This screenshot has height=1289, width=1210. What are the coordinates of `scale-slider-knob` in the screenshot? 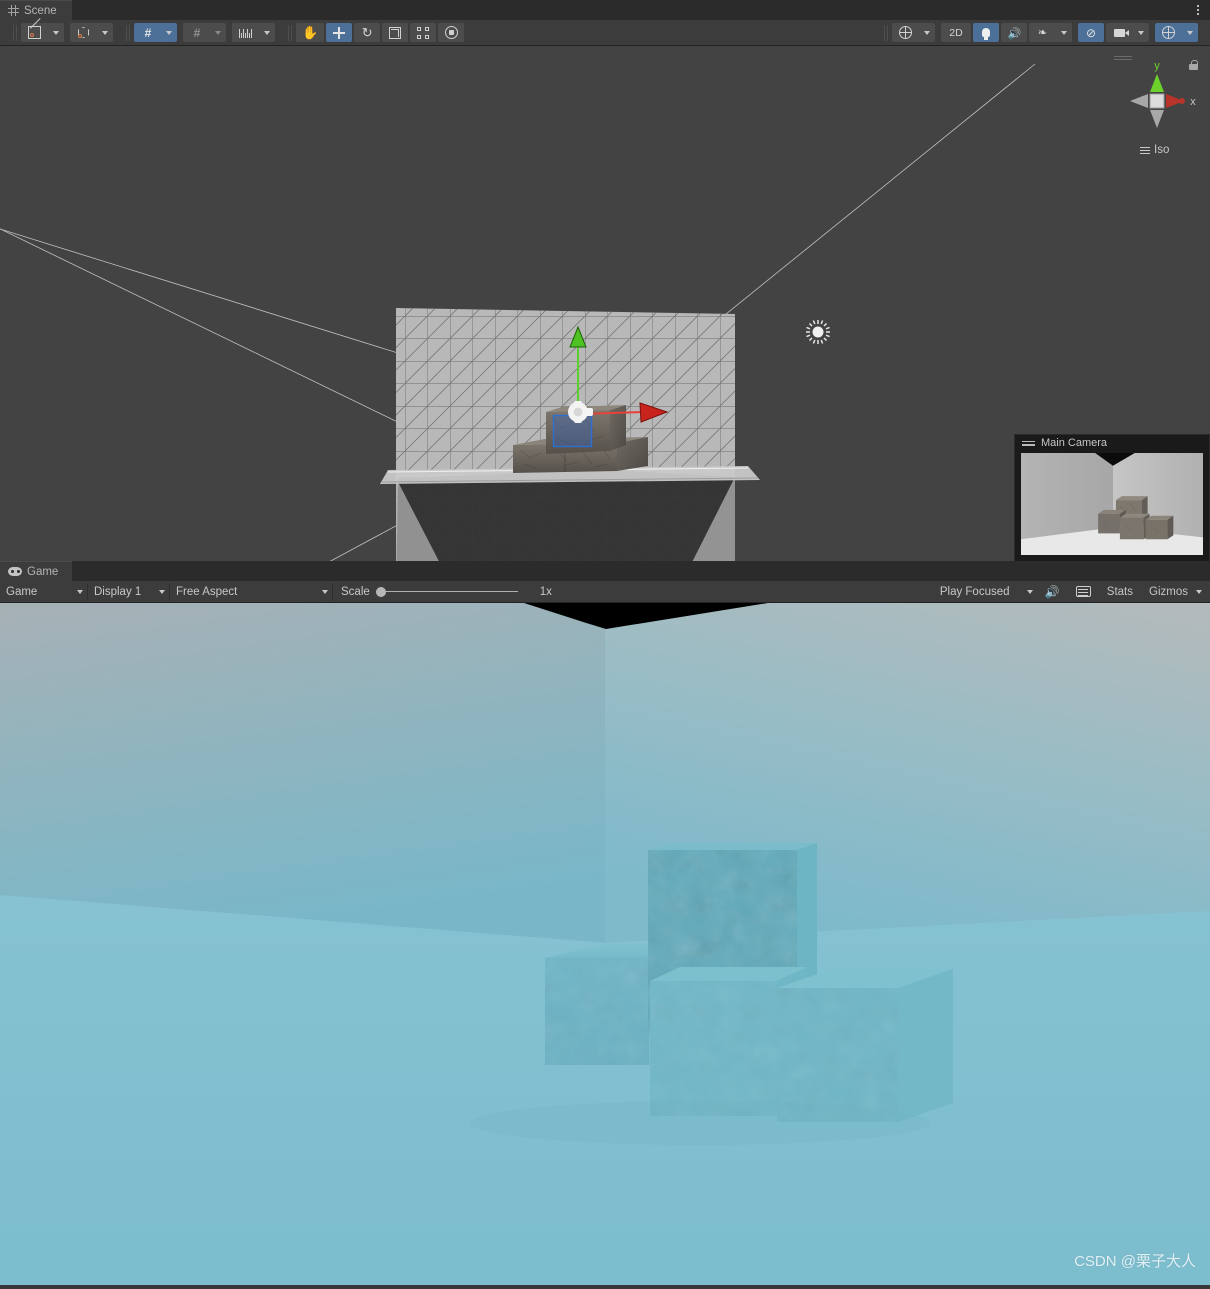 It's located at (380, 591).